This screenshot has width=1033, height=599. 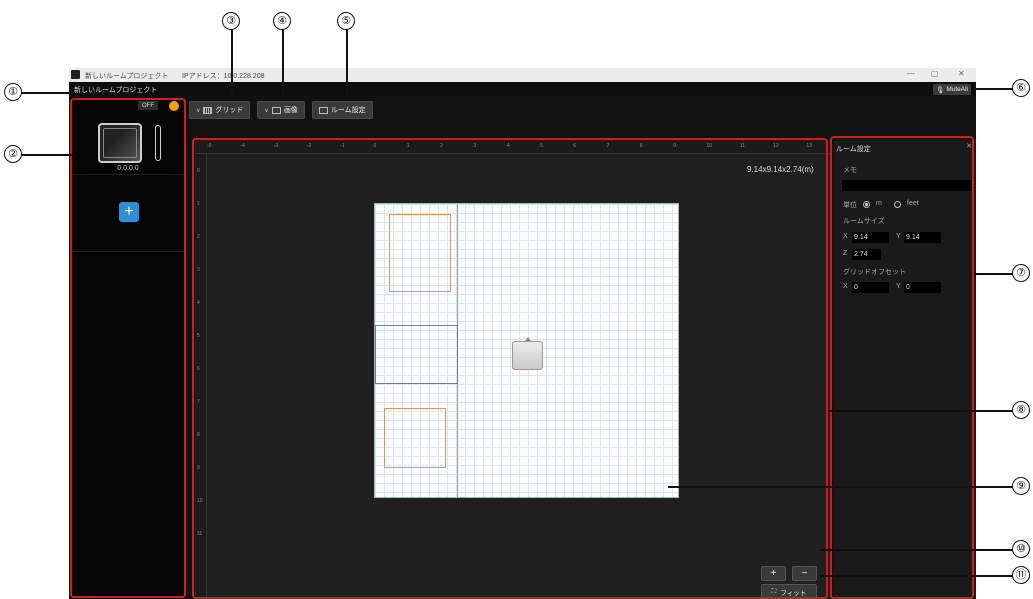 What do you see at coordinates (911, 73) in the screenshot?
I see `minimize-button: —` at bounding box center [911, 73].